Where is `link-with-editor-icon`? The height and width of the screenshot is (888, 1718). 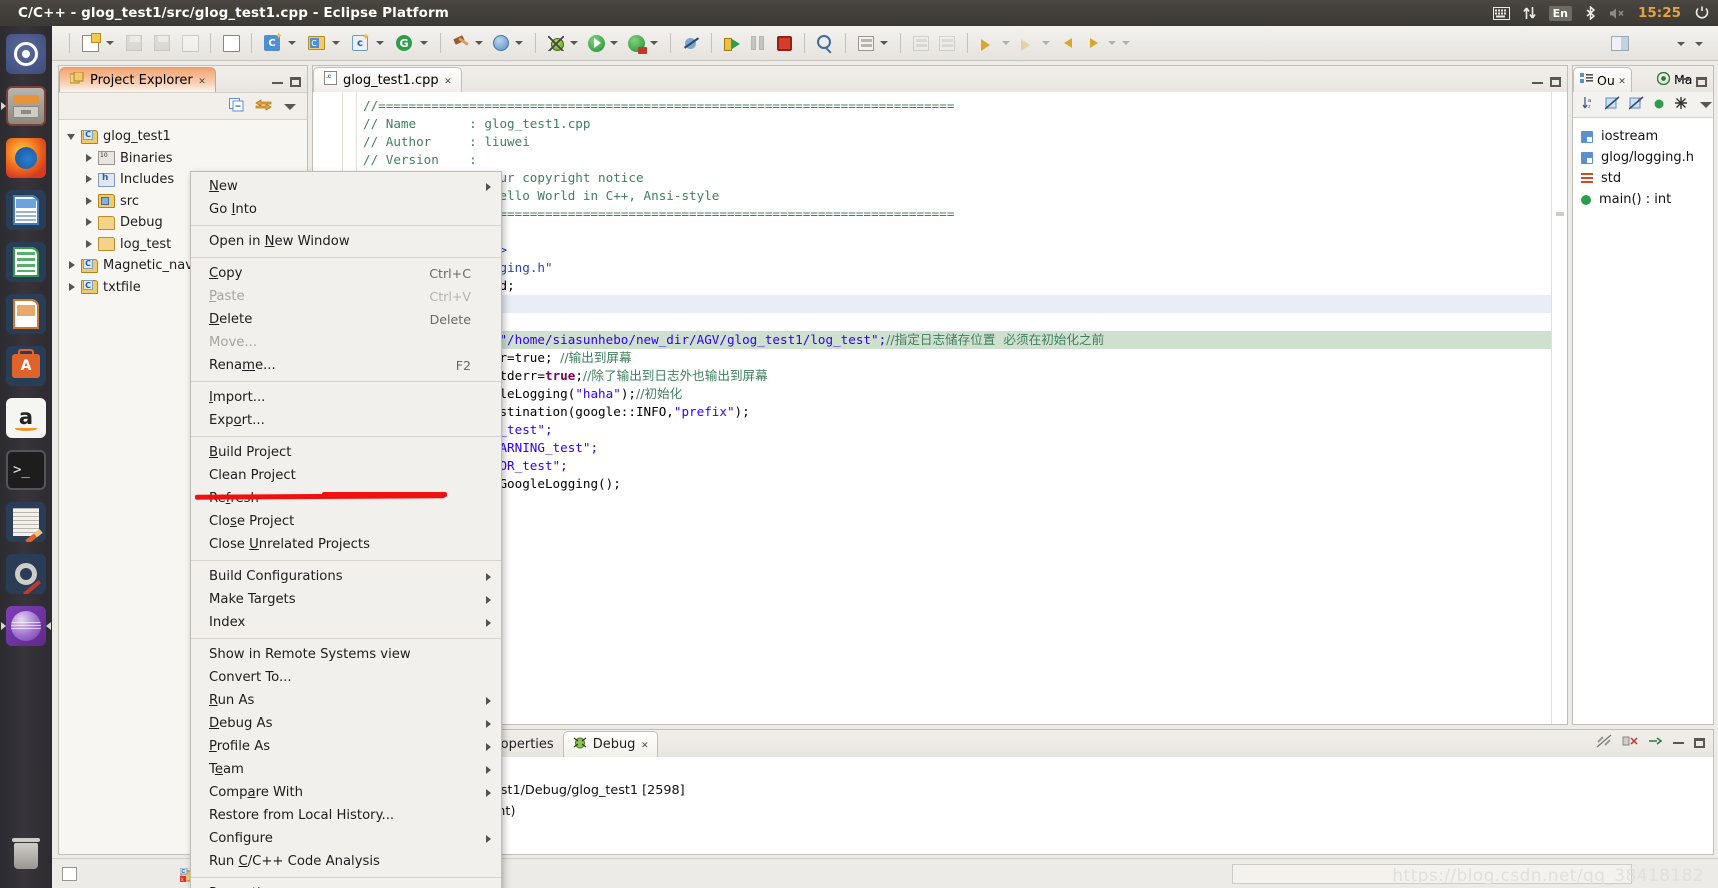 link-with-editor-icon is located at coordinates (263, 106).